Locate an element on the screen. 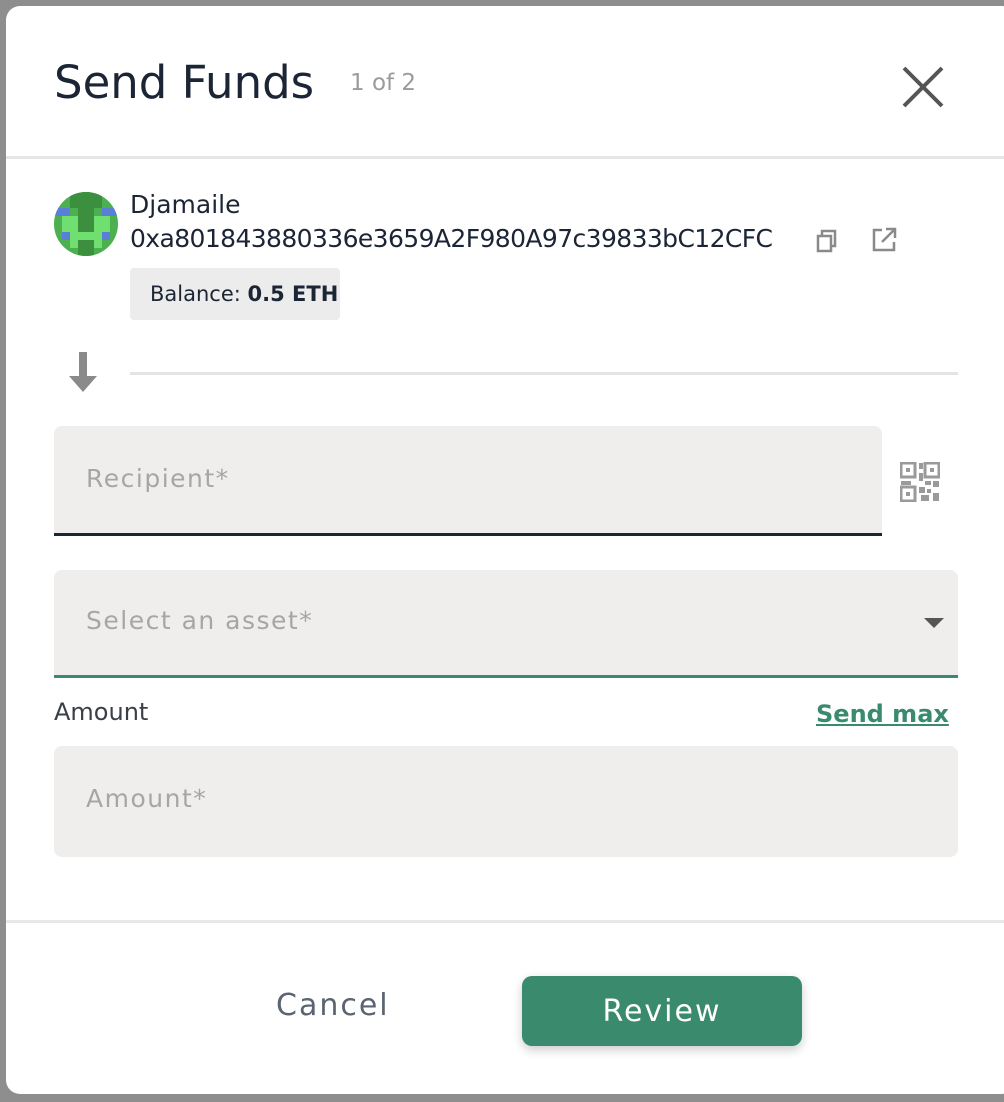 The image size is (1004, 1102). modal-title: Send Funds is located at coordinates (184, 82).